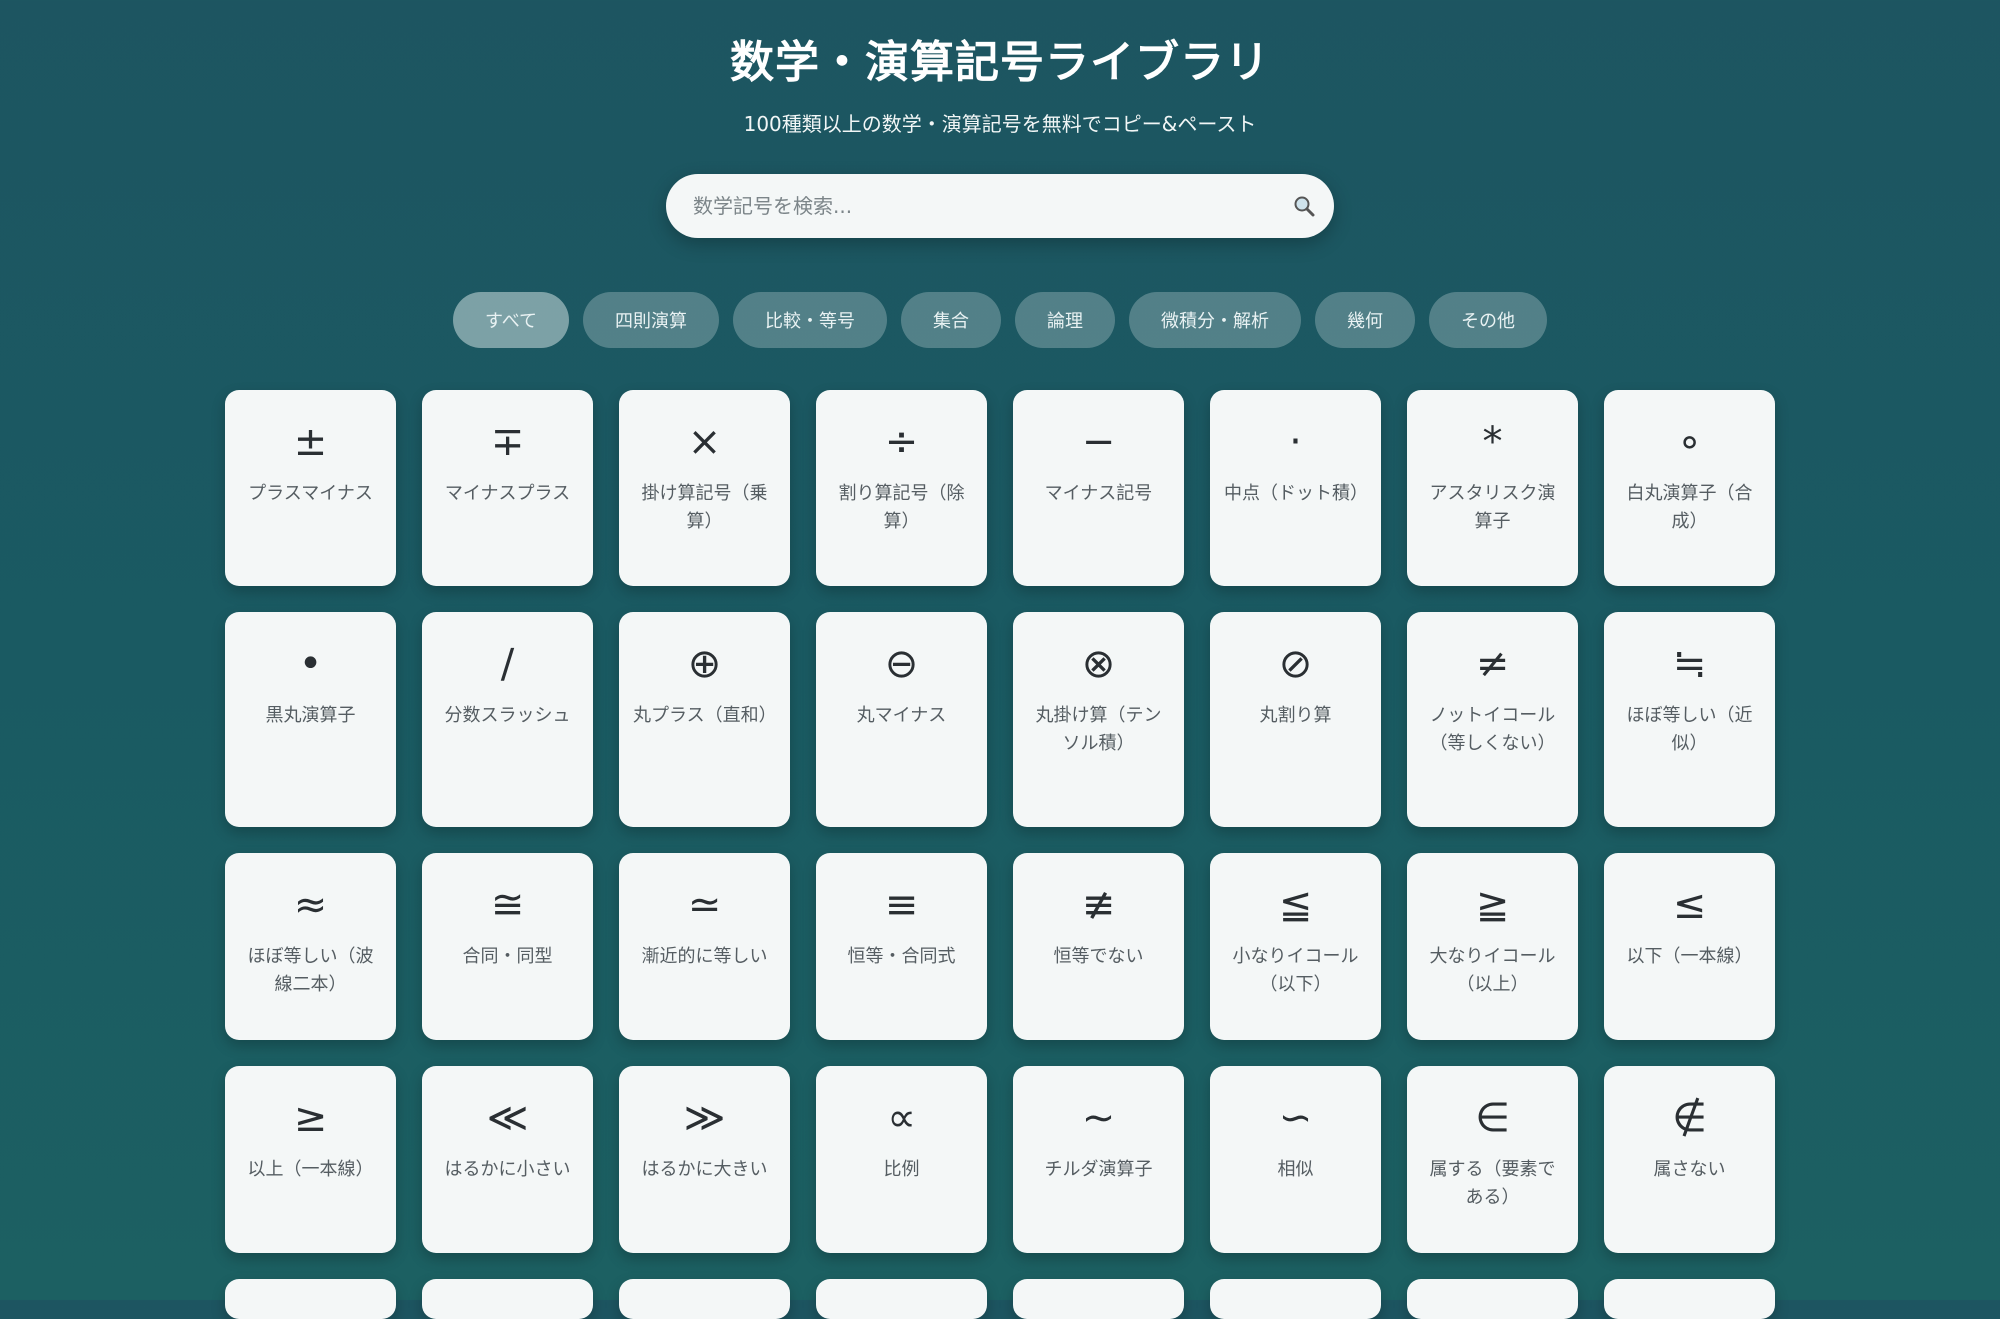 The width and height of the screenshot is (2000, 1319). What do you see at coordinates (1689, 956) in the screenshot?
I see `symbol-name: 以下（一本線）` at bounding box center [1689, 956].